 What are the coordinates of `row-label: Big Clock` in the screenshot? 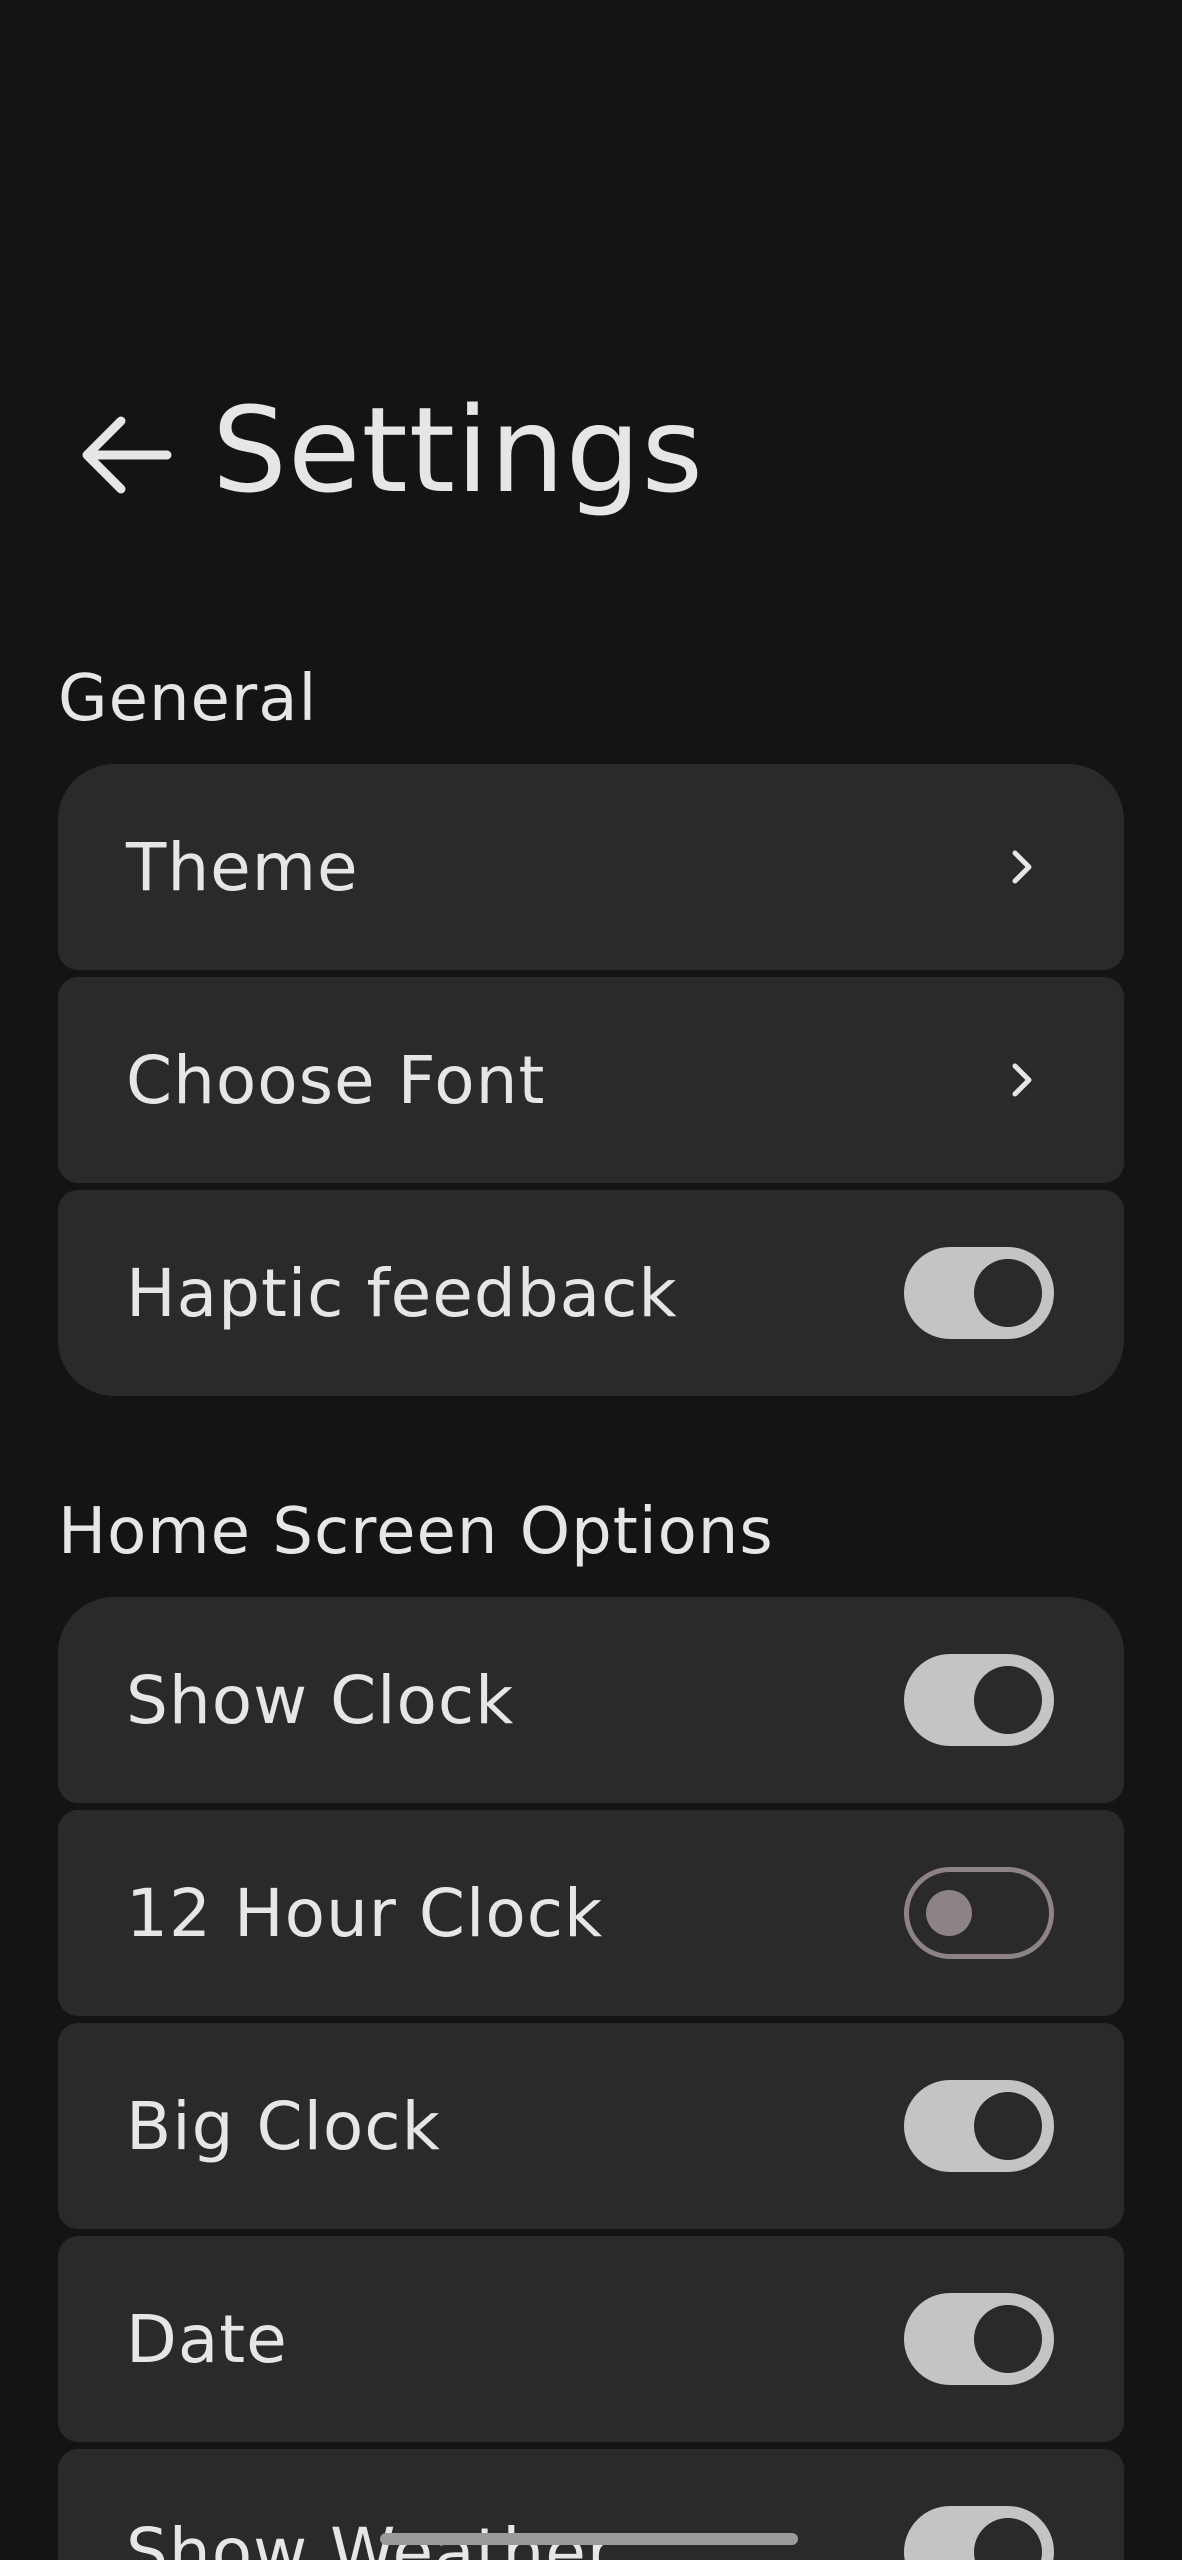 It's located at (283, 2126).